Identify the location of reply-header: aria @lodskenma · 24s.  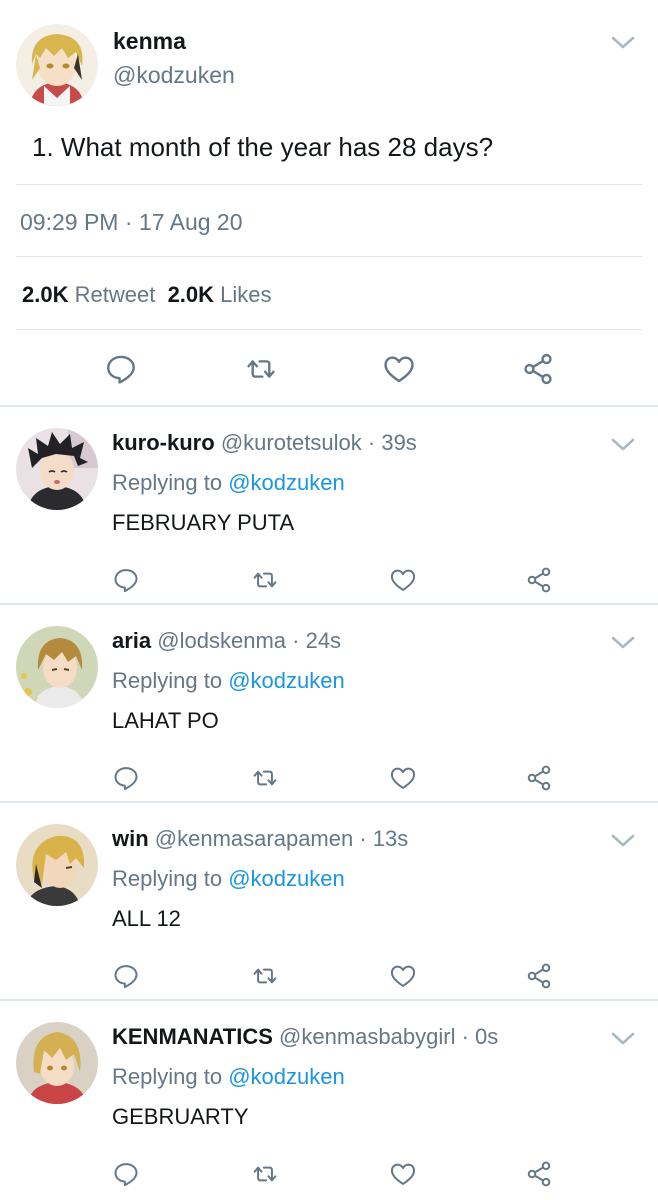
(226, 641).